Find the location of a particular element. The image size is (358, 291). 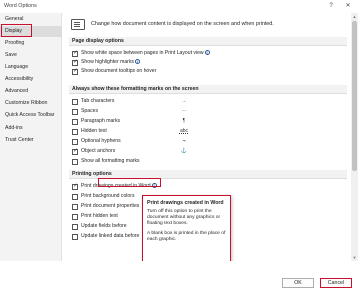

option-show-highlighter-marks: Show highlighter marksi is located at coordinates (197, 63).